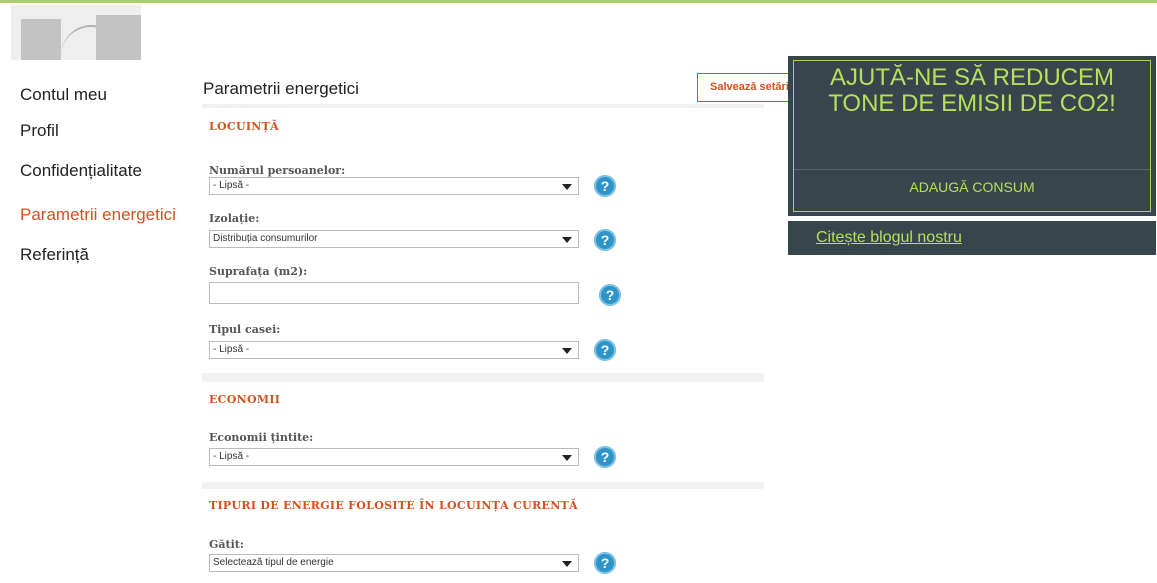  Describe the element at coordinates (54, 255) in the screenshot. I see `sidebar-item-referinta: Referință` at that location.